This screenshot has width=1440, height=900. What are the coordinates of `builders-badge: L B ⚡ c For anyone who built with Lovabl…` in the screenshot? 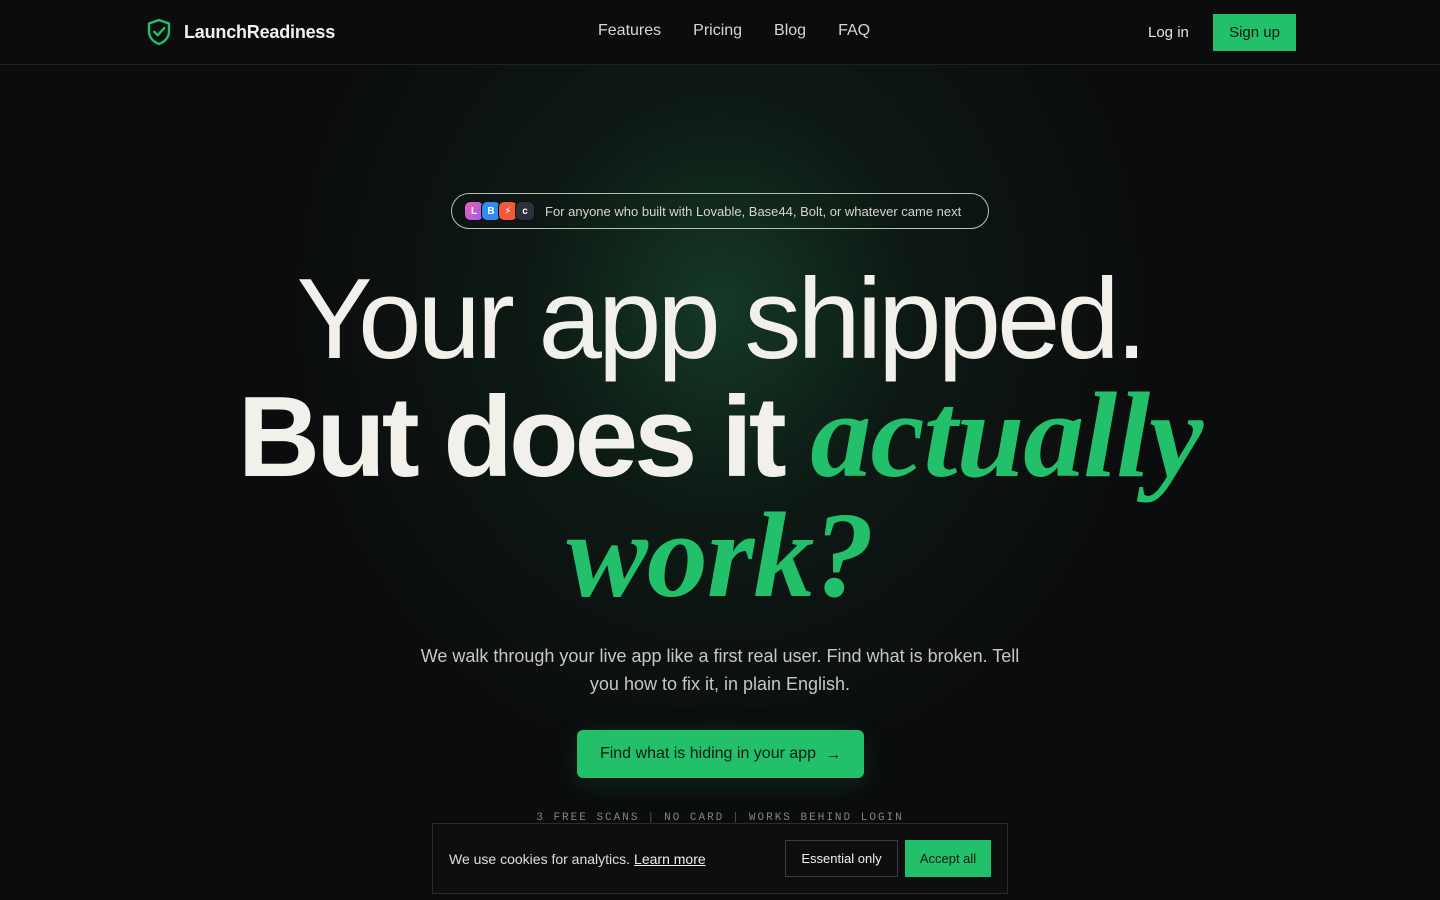 It's located at (720, 211).